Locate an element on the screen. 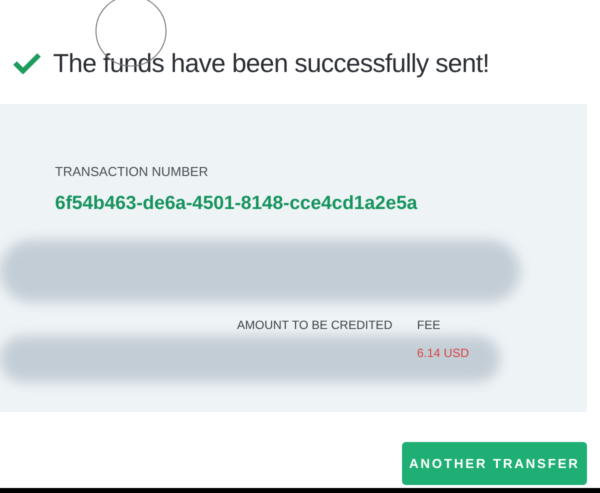 The width and height of the screenshot is (600, 493). field-label: AMOUNT TO BE CREDITED is located at coordinates (315, 325).